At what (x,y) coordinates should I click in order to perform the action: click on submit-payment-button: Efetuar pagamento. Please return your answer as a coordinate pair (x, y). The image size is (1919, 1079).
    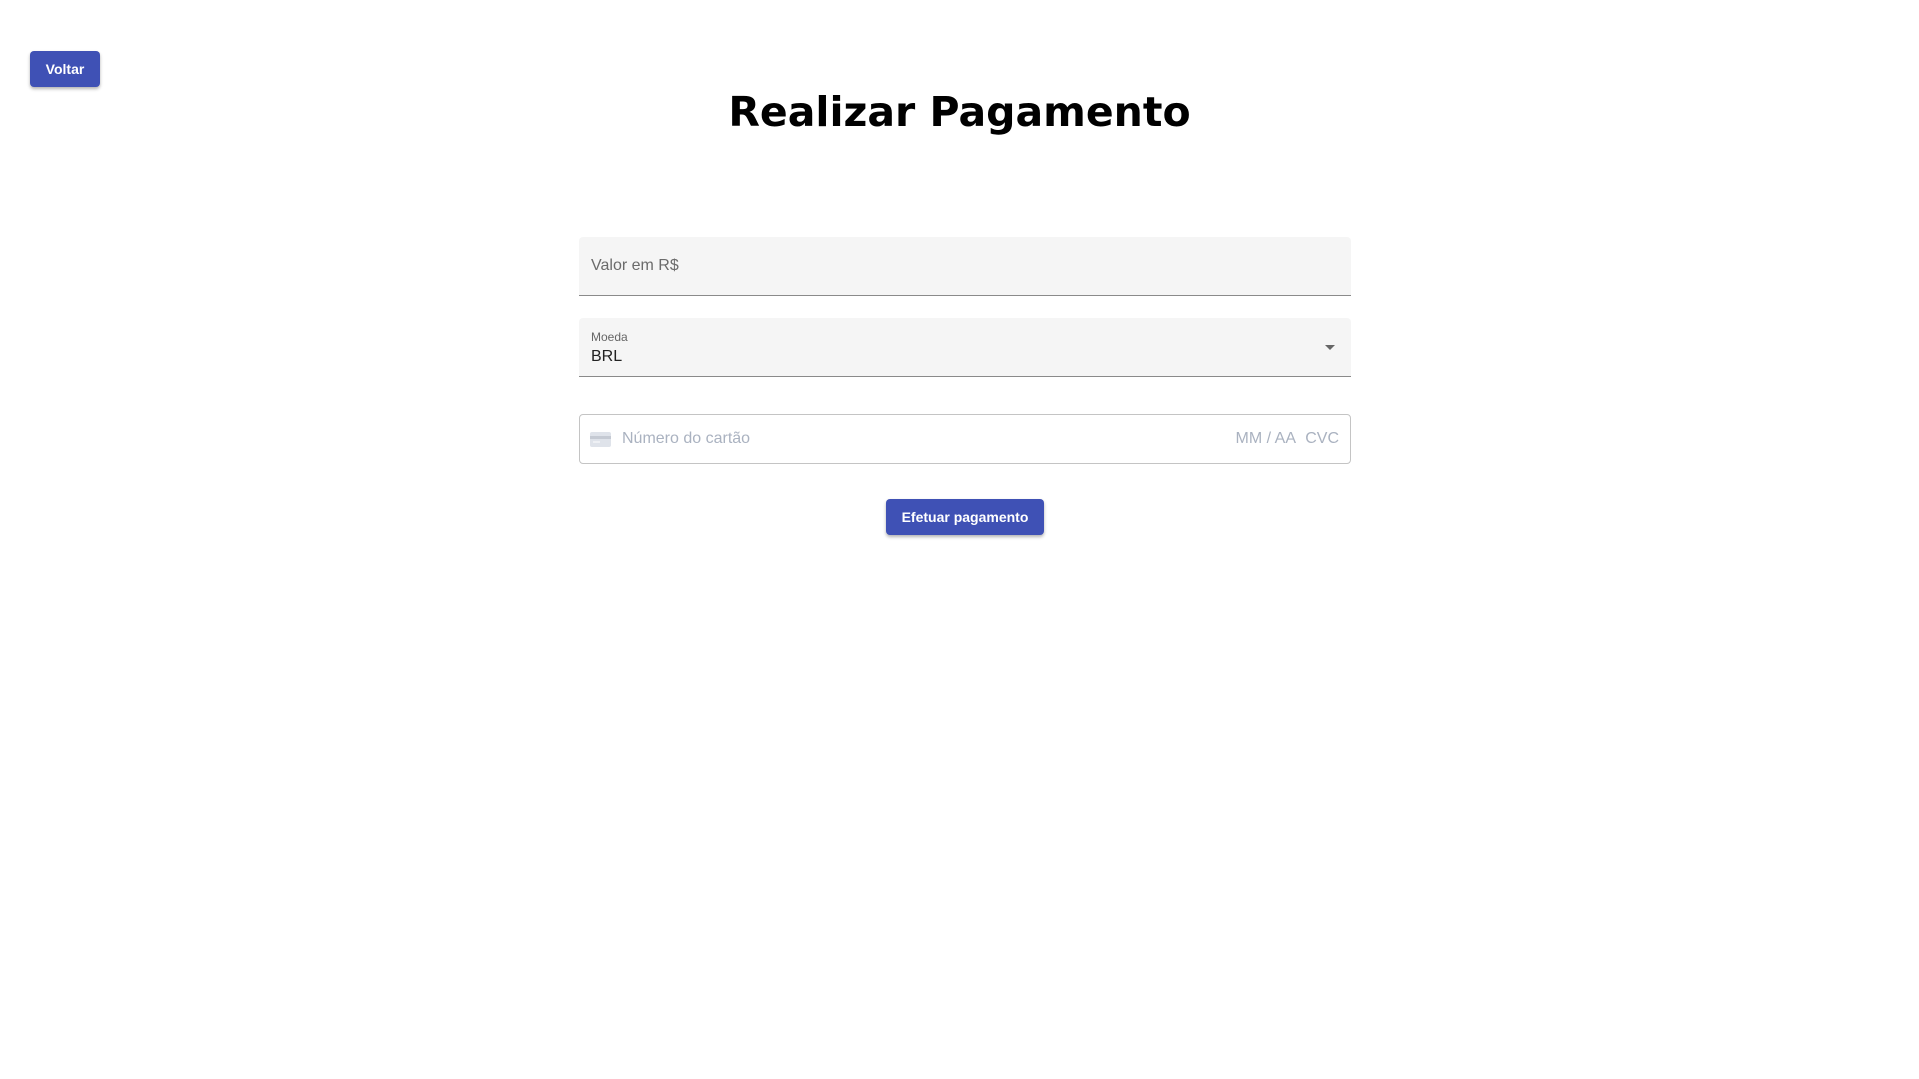
    Looking at the image, I should click on (965, 517).